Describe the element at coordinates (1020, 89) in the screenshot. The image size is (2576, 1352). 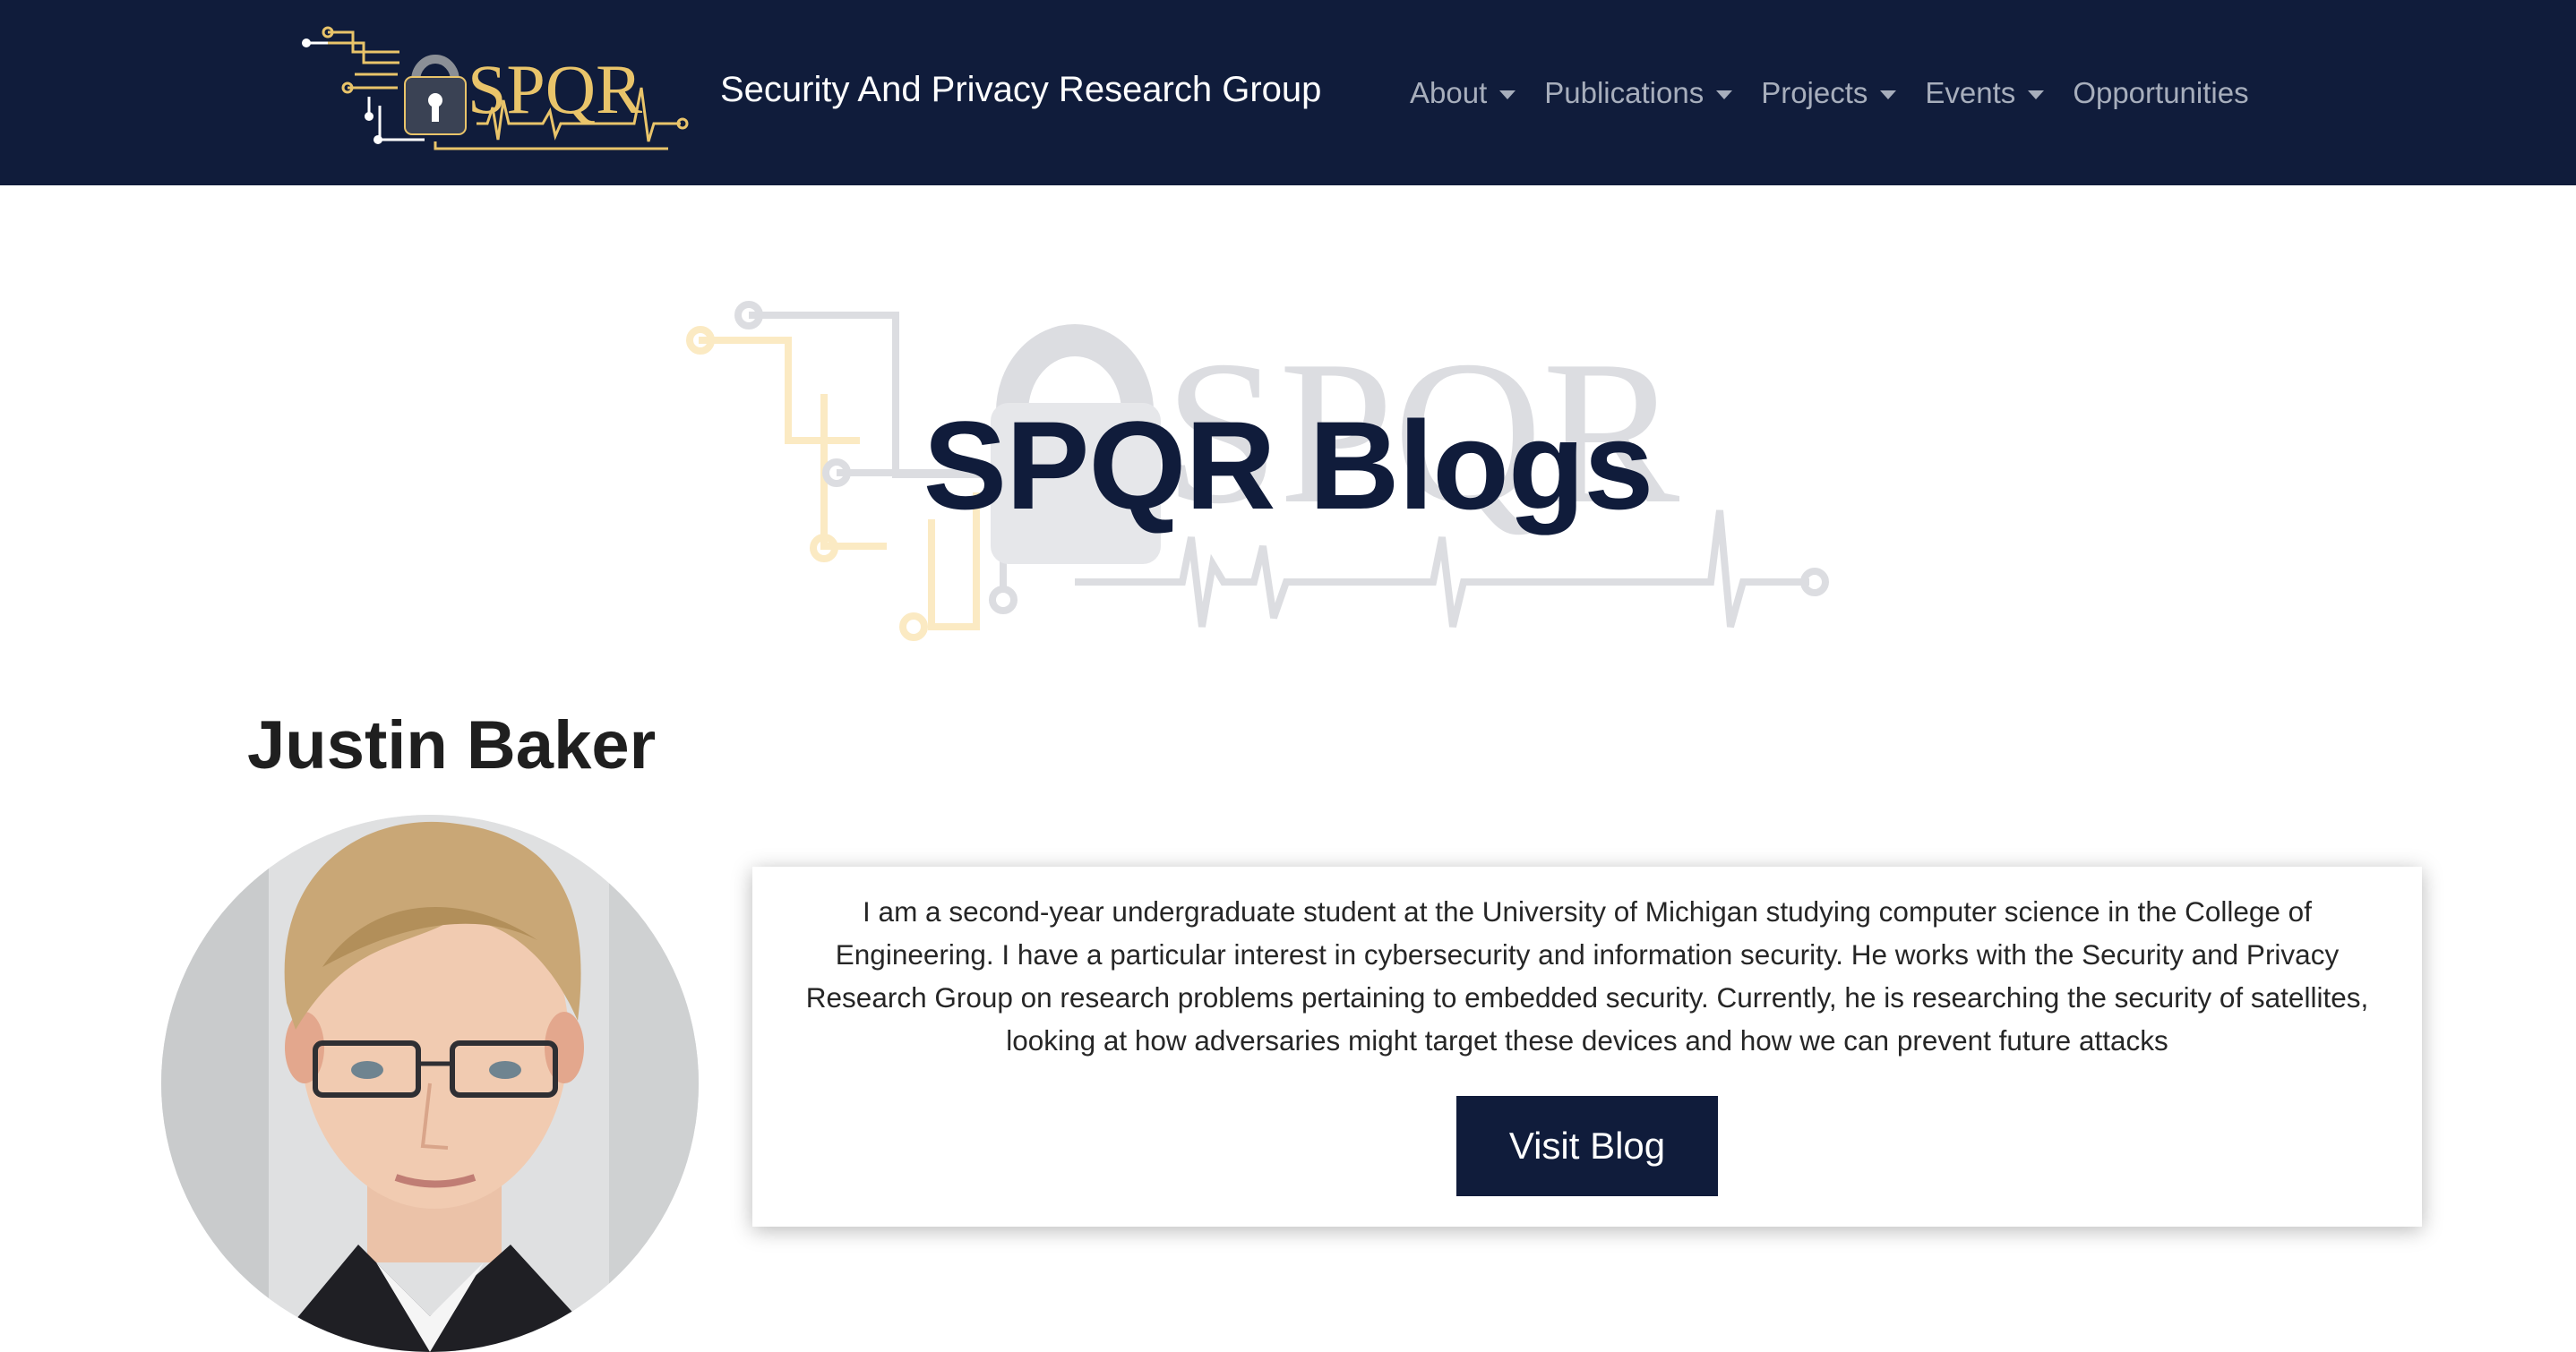
I see `site-title: Security And Privacy Research Group` at that location.